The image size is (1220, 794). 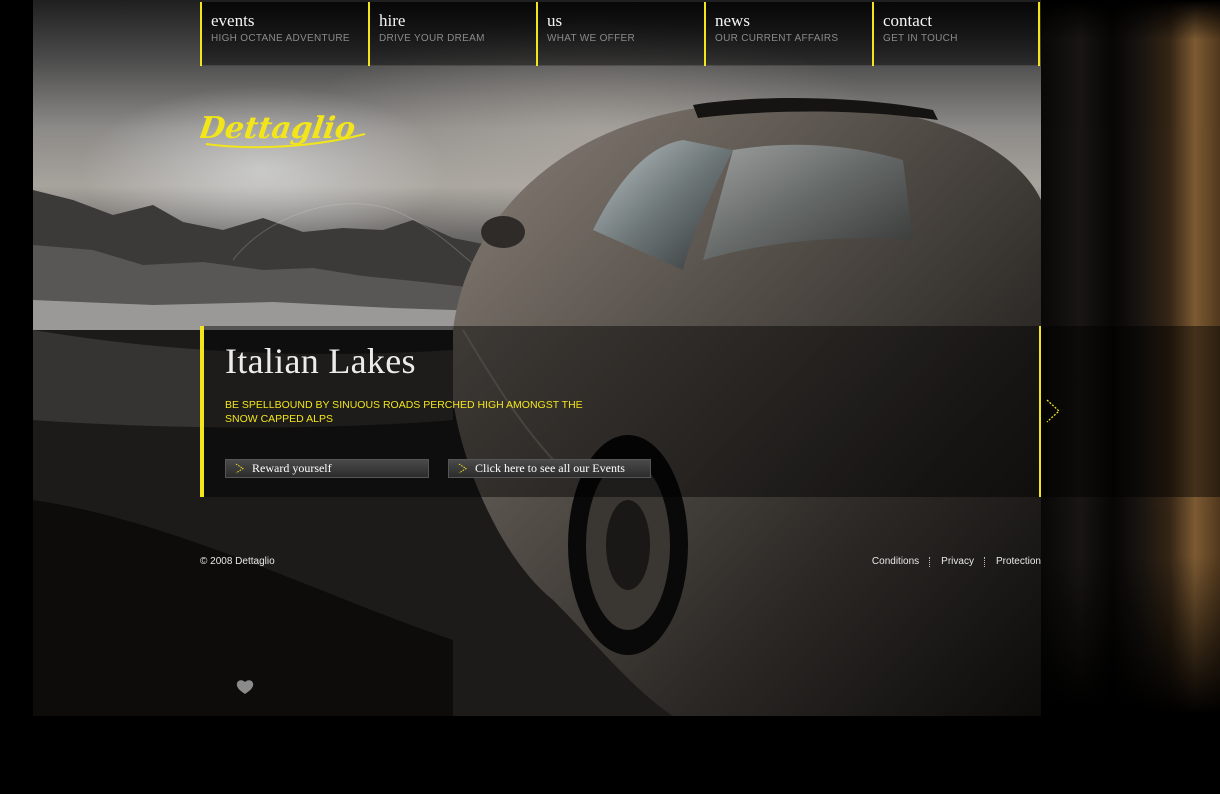 I want to click on side-fade-bottom, so click(x=1130, y=636).